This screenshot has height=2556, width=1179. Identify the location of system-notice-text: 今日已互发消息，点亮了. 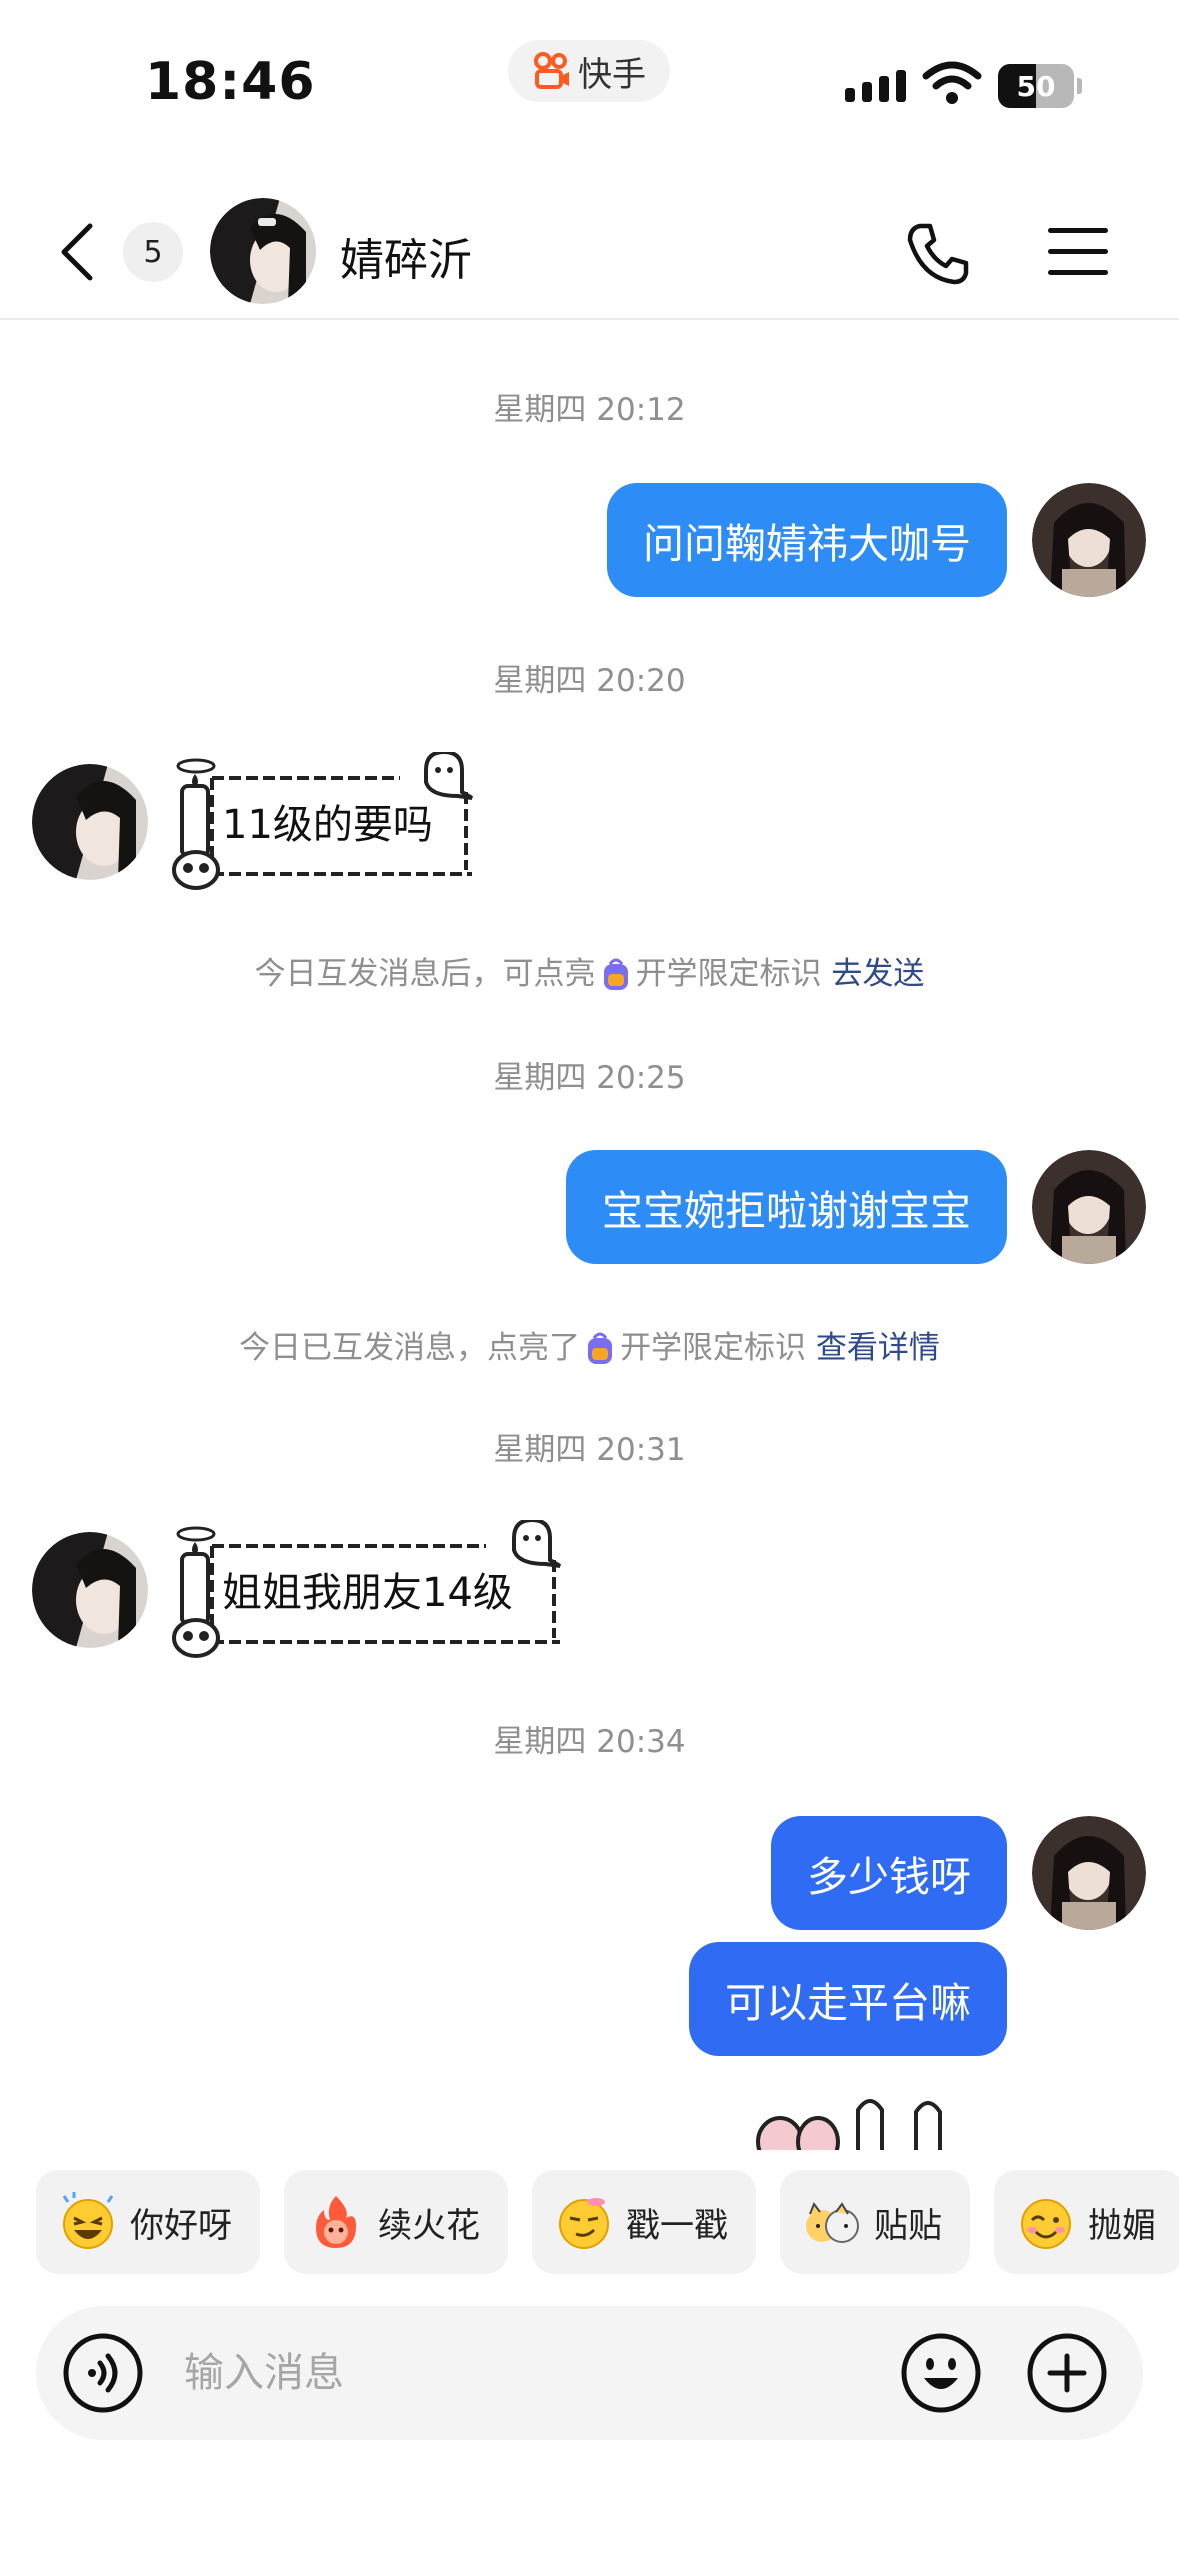
(410, 1348).